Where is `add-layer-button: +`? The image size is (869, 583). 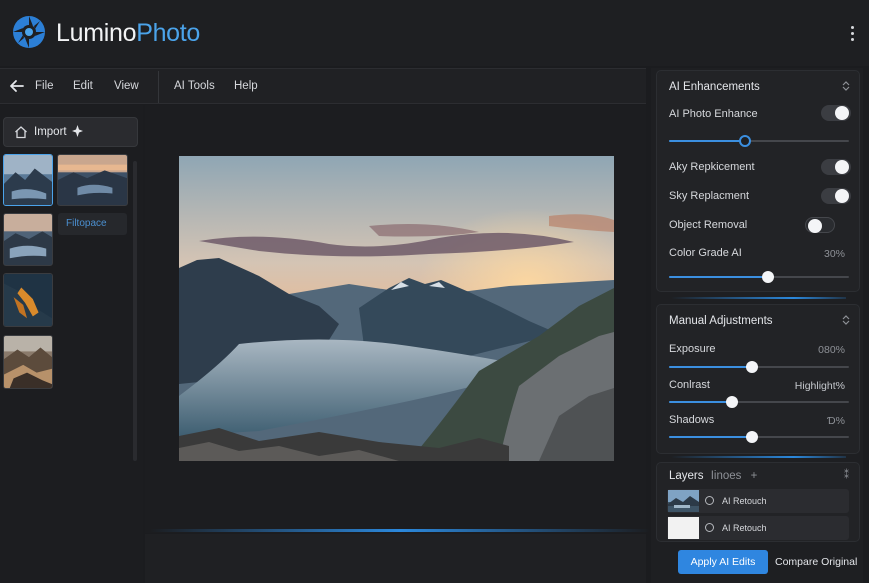
add-layer-button: + is located at coordinates (754, 476).